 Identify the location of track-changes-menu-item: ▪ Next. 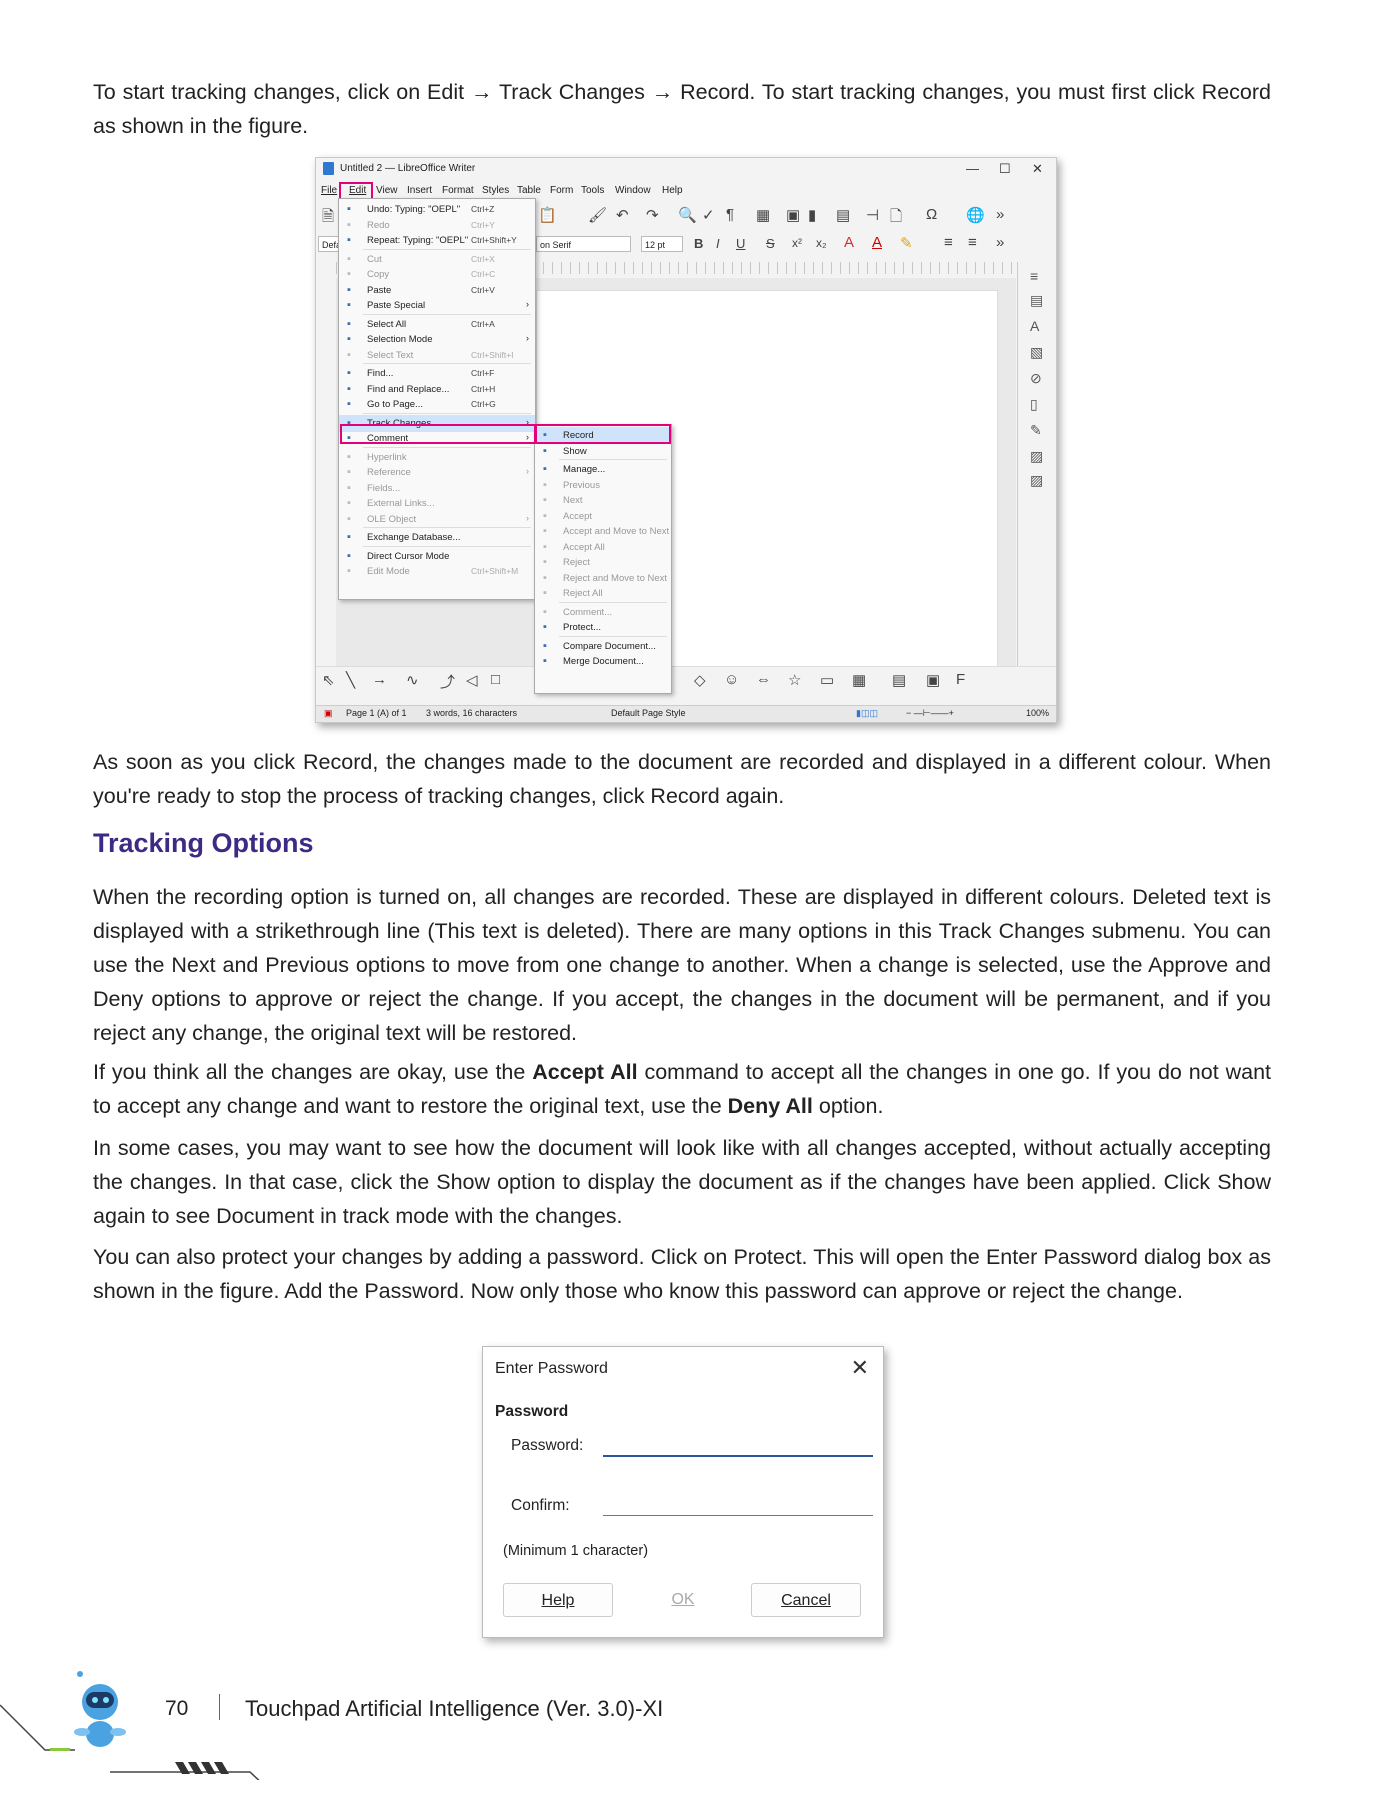
(603, 500).